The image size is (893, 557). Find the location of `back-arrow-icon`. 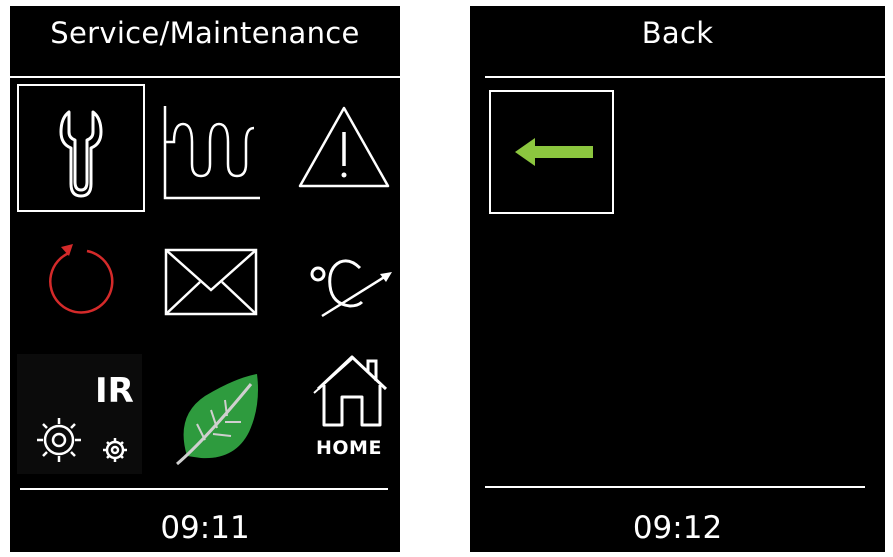

back-arrow-icon is located at coordinates (554, 152).